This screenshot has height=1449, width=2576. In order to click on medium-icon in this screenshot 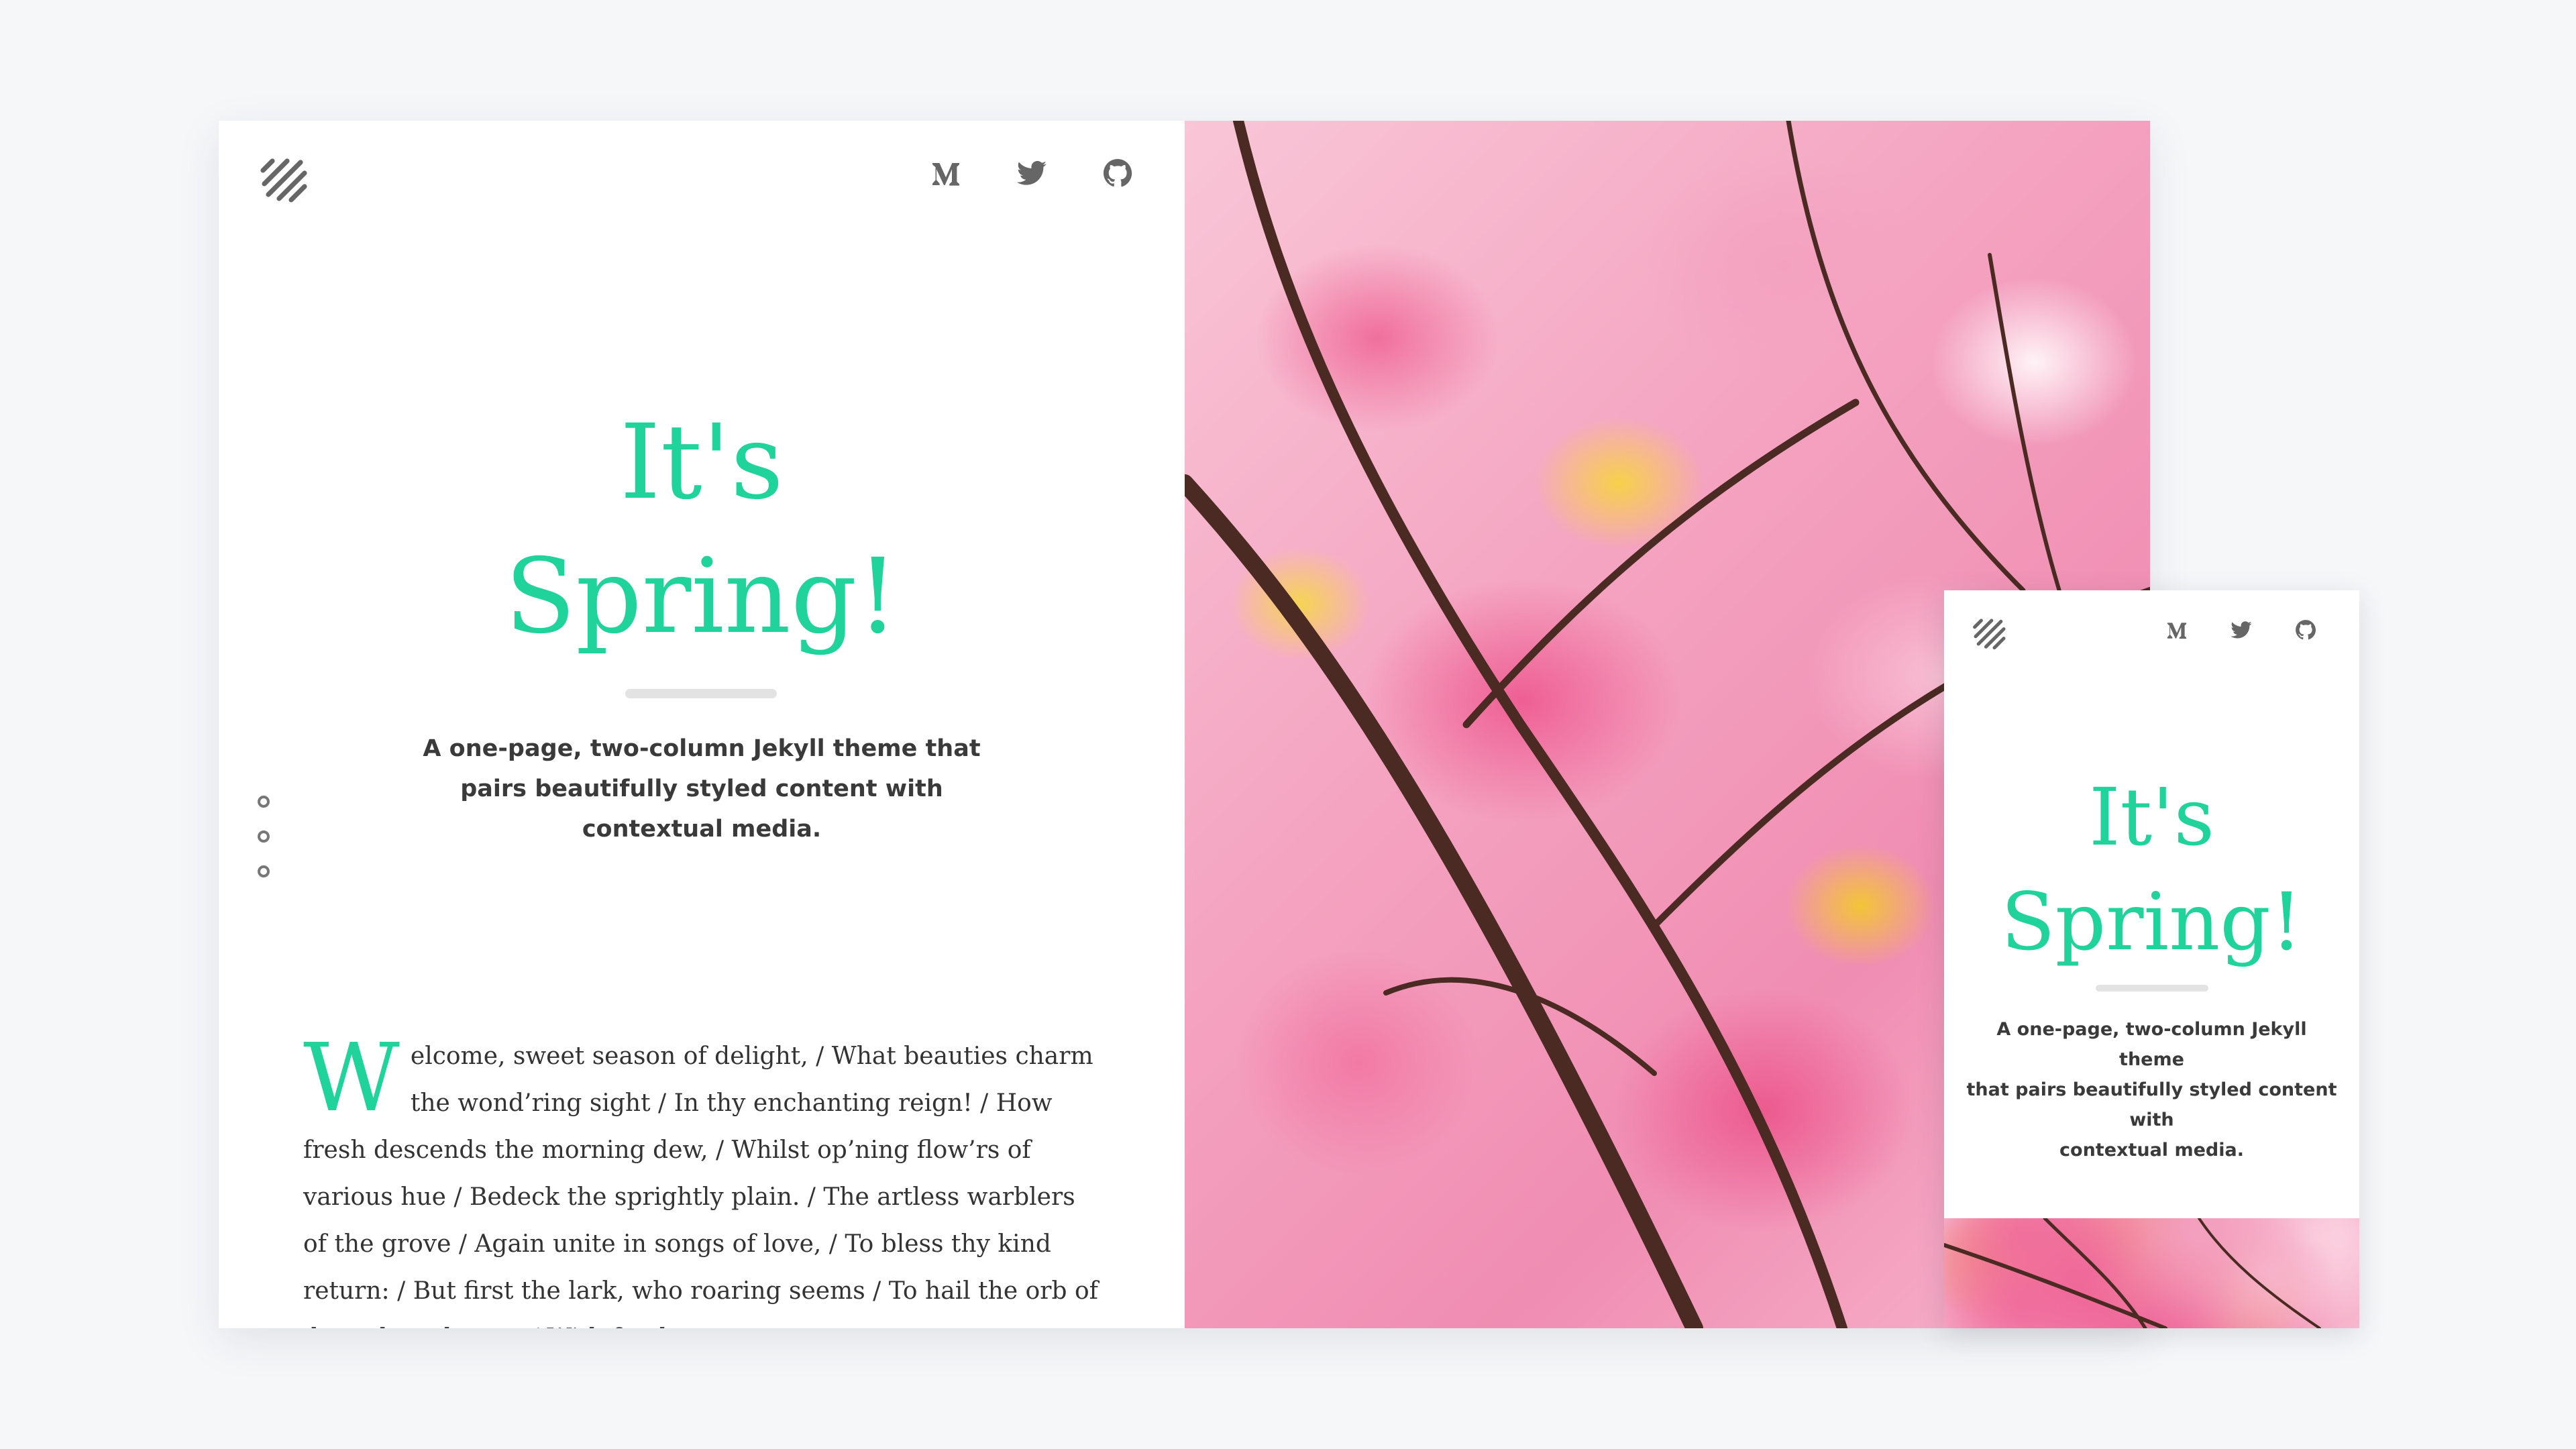, I will do `click(946, 173)`.